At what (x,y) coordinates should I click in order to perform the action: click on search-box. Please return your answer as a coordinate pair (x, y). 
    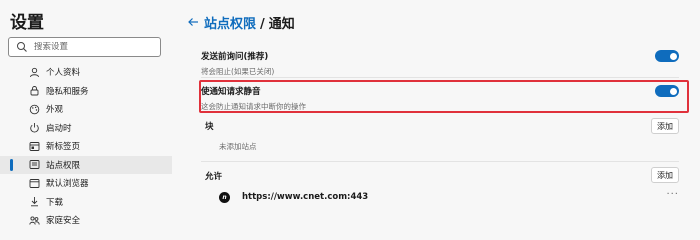
    Looking at the image, I should click on (84, 47).